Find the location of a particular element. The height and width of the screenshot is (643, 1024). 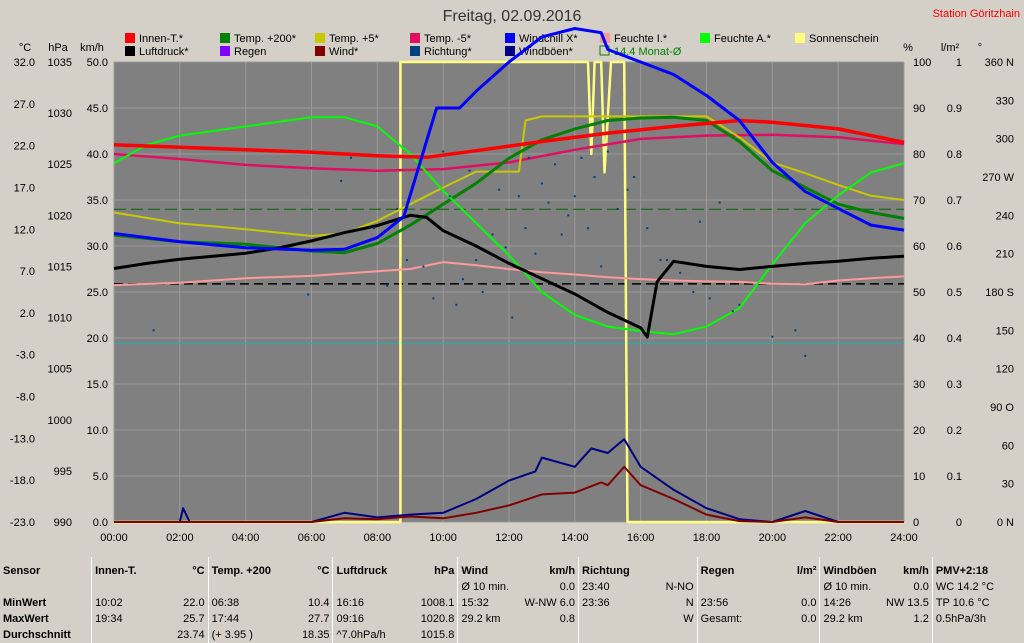

stats-cell: 23:56 is located at coordinates (726, 603).